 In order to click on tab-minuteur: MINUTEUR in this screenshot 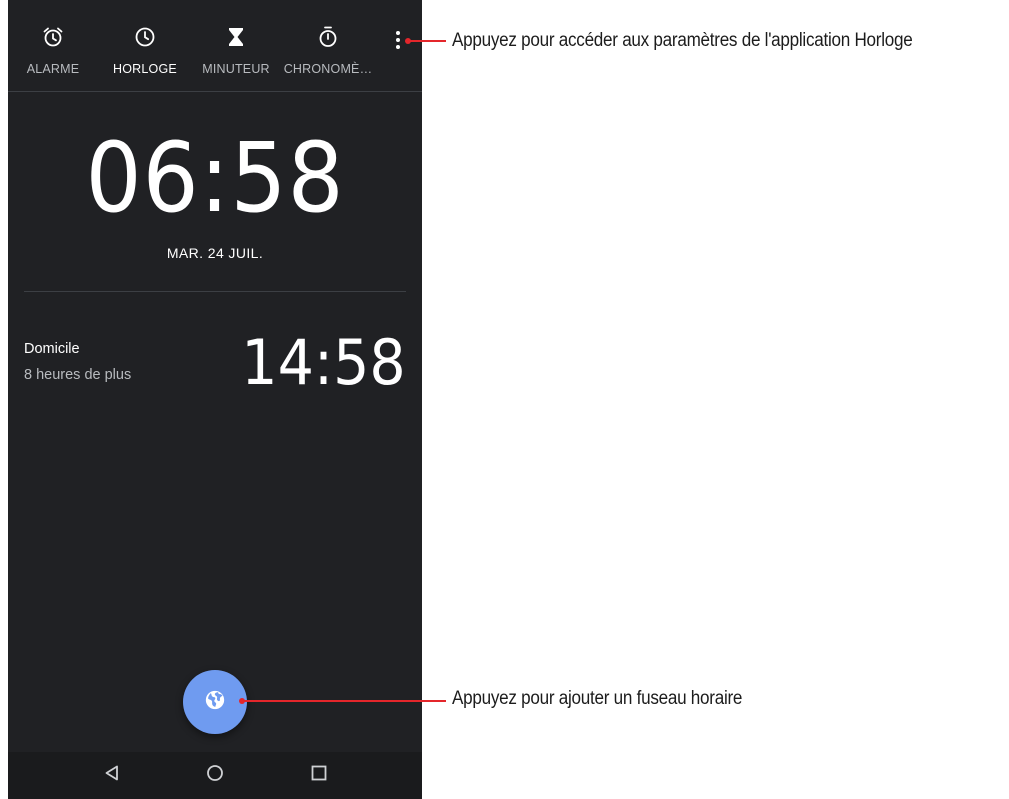, I will do `click(236, 46)`.